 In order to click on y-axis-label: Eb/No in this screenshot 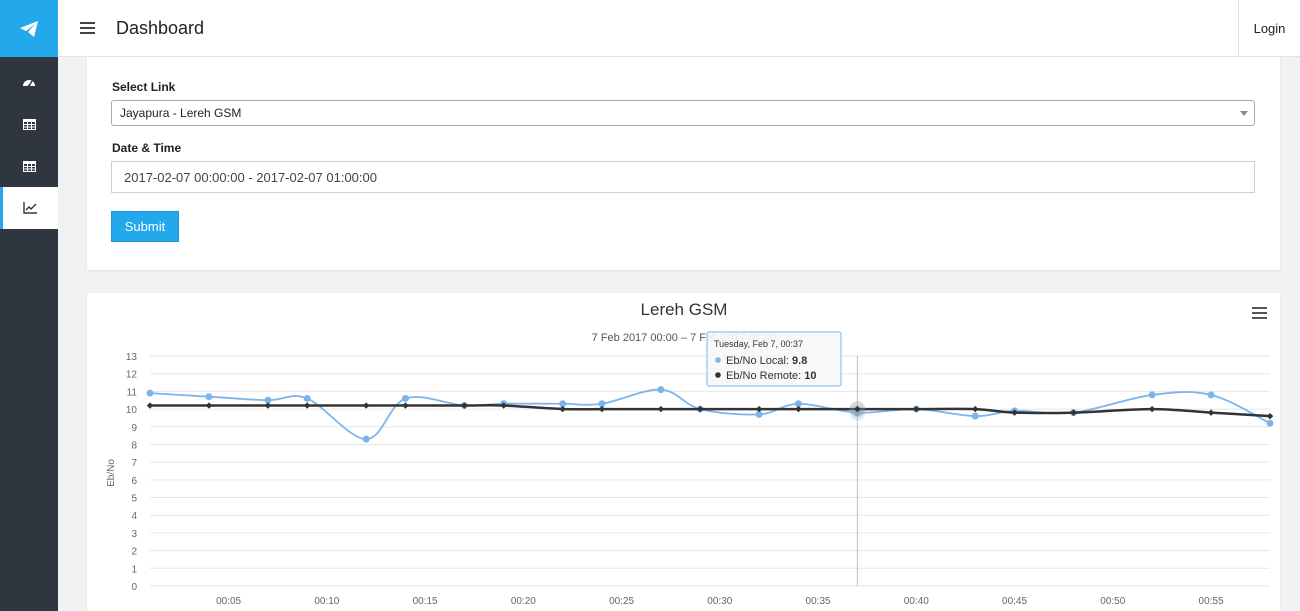, I will do `click(111, 473)`.